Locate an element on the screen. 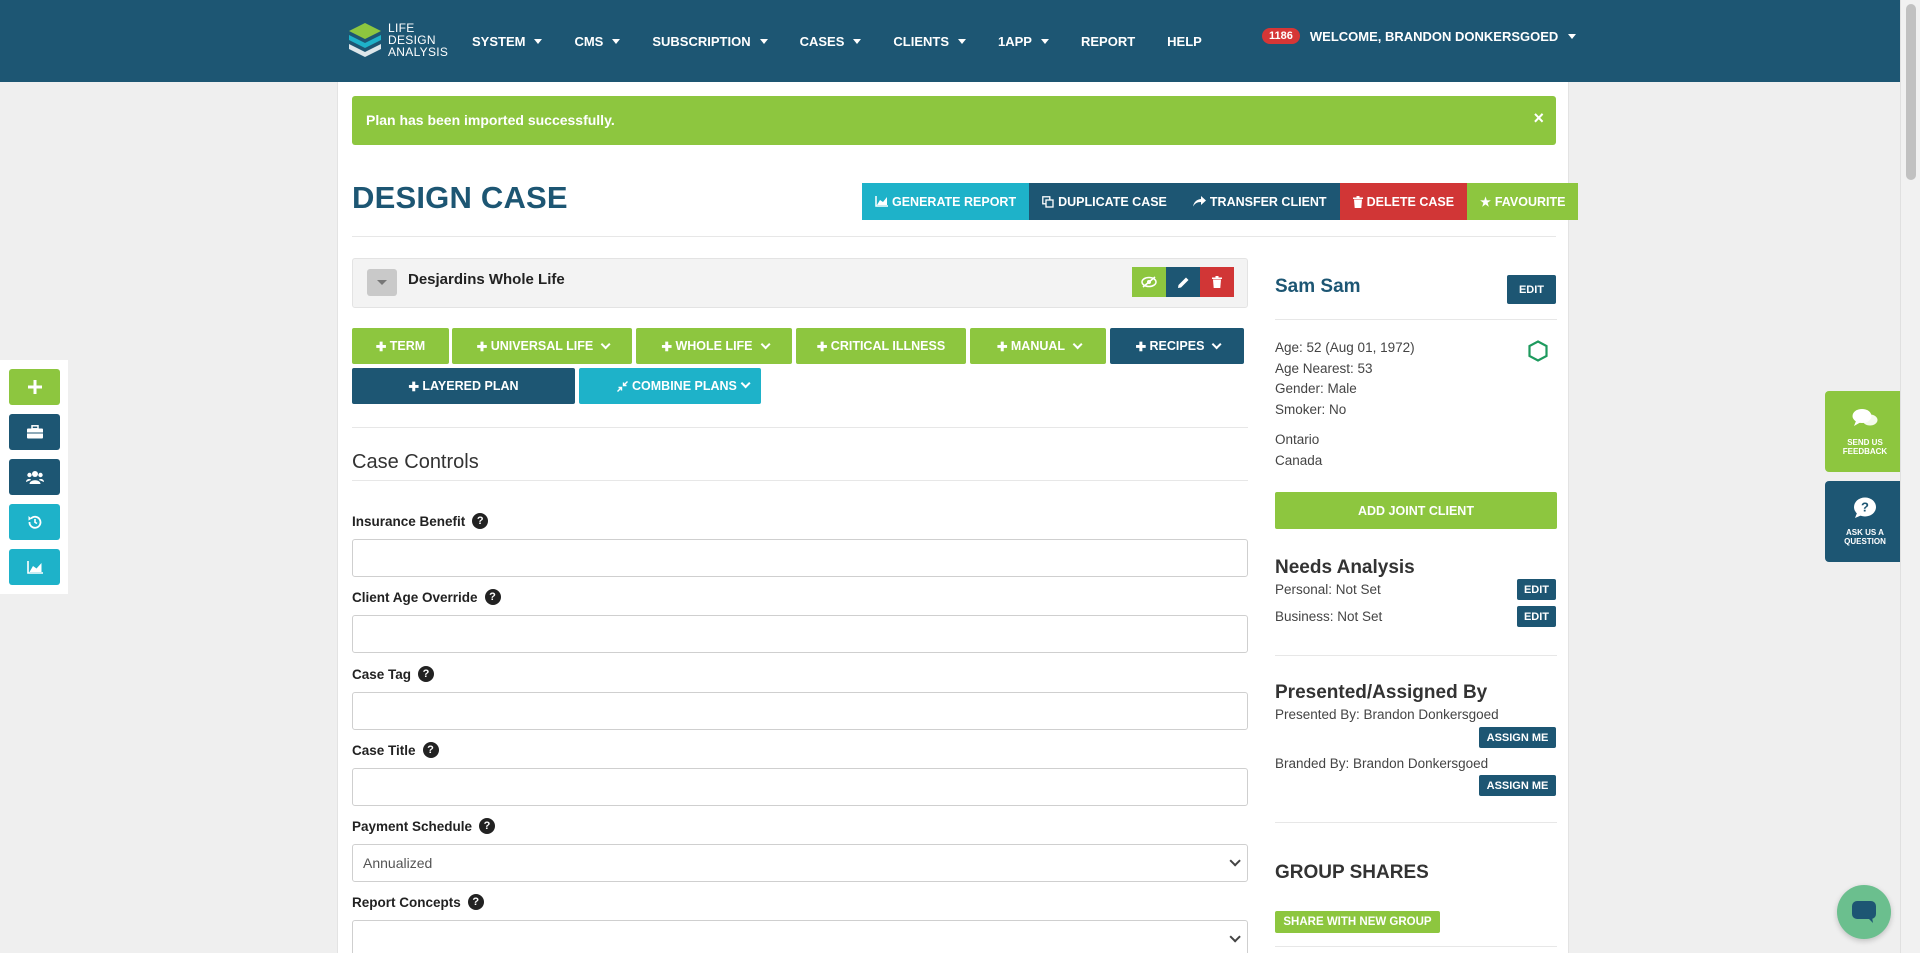 The image size is (1920, 953). user-menu: WELCOME, BRANDON DONKERSGOED is located at coordinates (1443, 36).